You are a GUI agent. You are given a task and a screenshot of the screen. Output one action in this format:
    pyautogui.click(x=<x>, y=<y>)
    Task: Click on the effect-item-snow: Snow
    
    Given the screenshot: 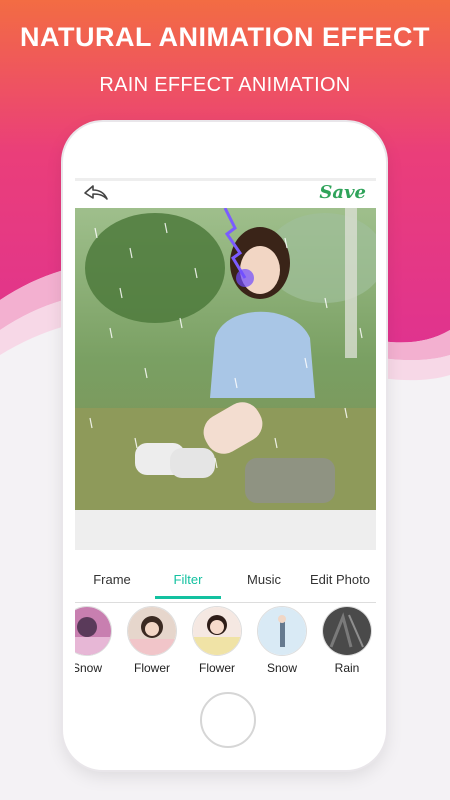 What is the action you would take?
    pyautogui.click(x=97, y=640)
    